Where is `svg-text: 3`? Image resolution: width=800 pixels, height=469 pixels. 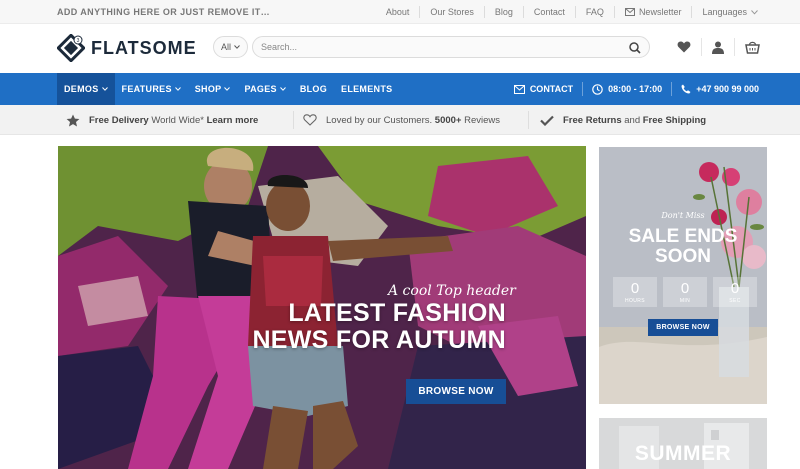
svg-text: 3 is located at coordinates (78, 41).